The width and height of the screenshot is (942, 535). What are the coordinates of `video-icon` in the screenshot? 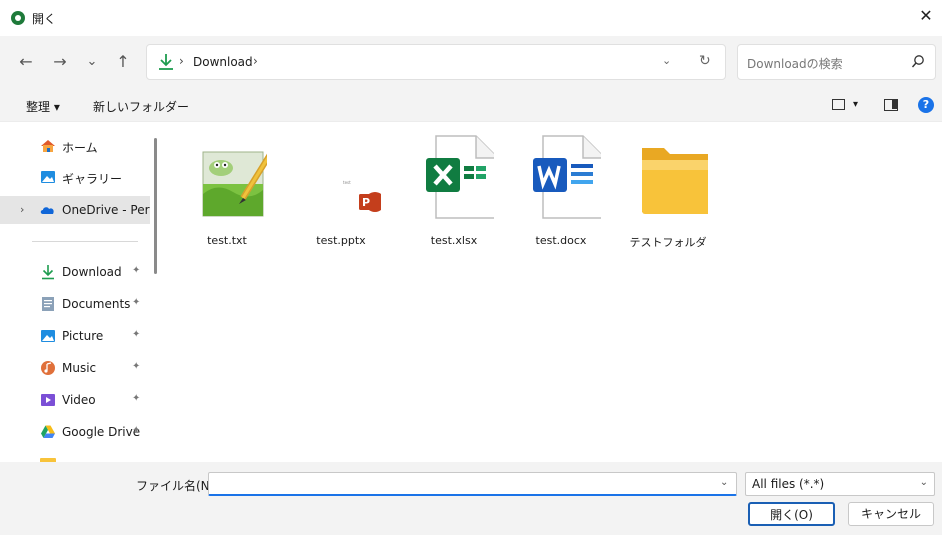 It's located at (48, 400).